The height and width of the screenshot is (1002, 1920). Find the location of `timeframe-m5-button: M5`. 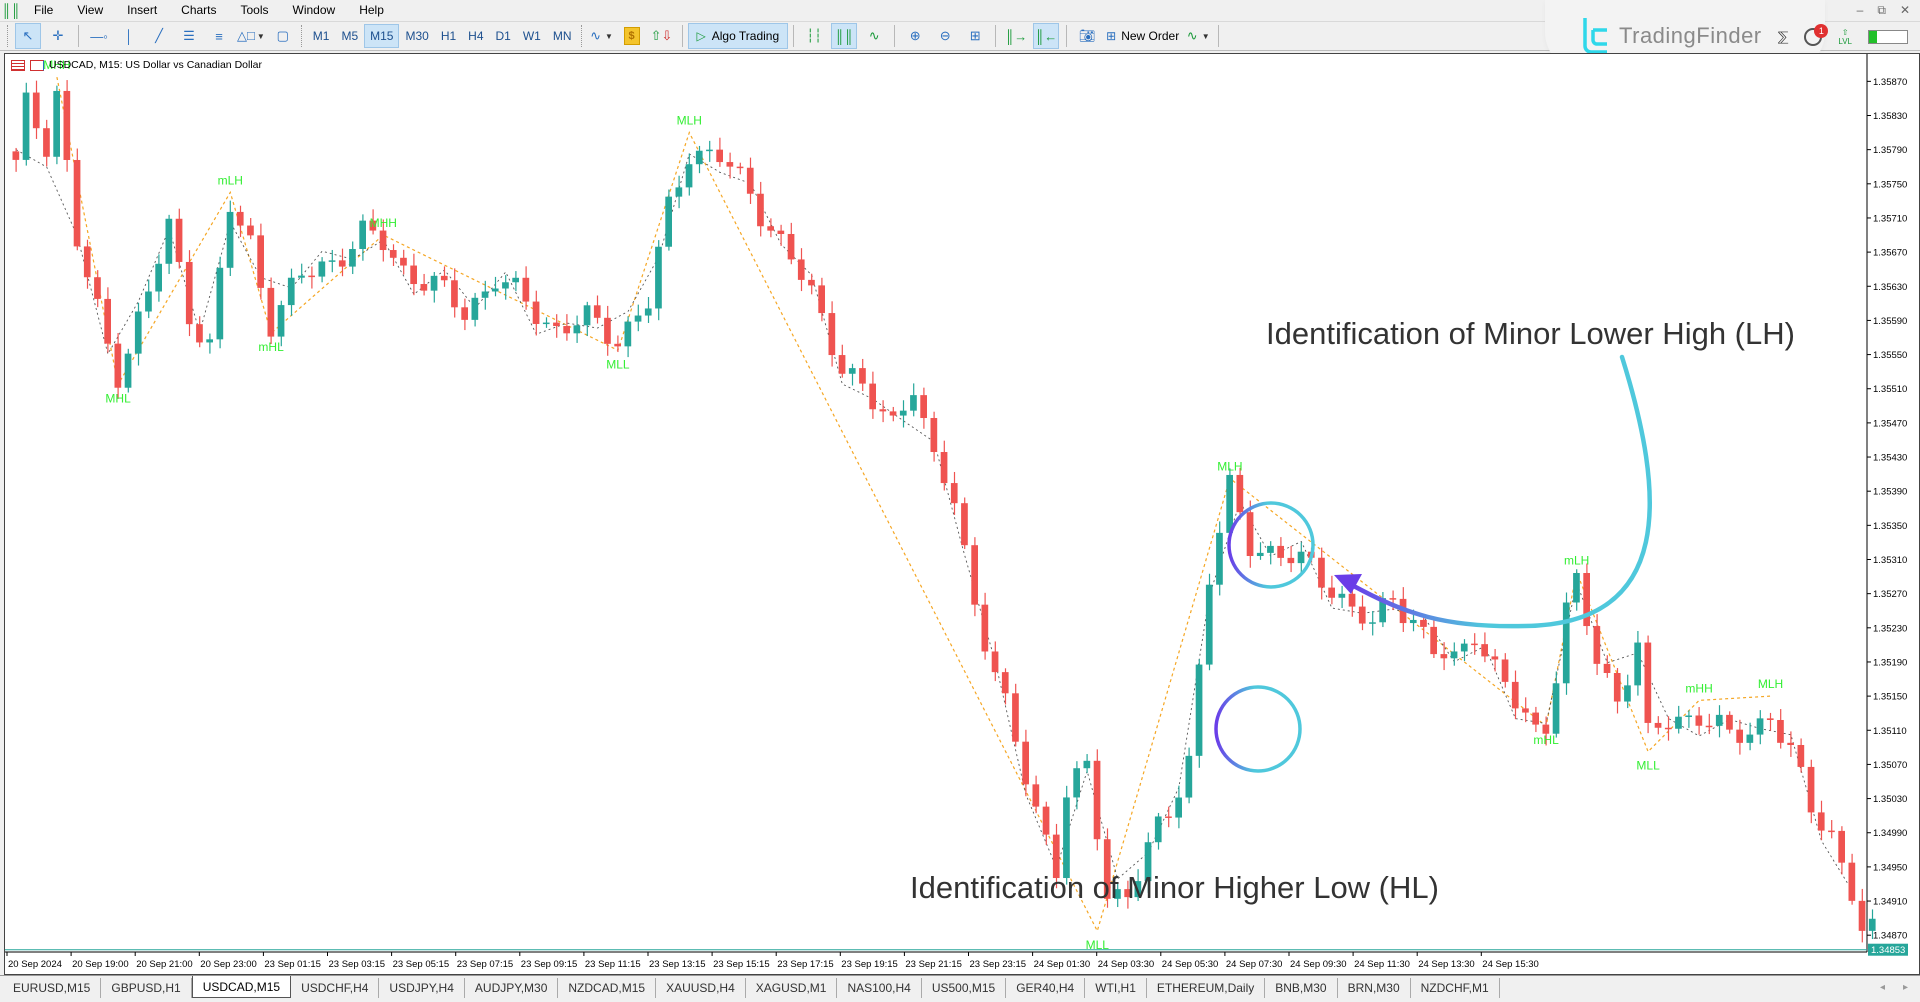

timeframe-m5-button: M5 is located at coordinates (349, 36).